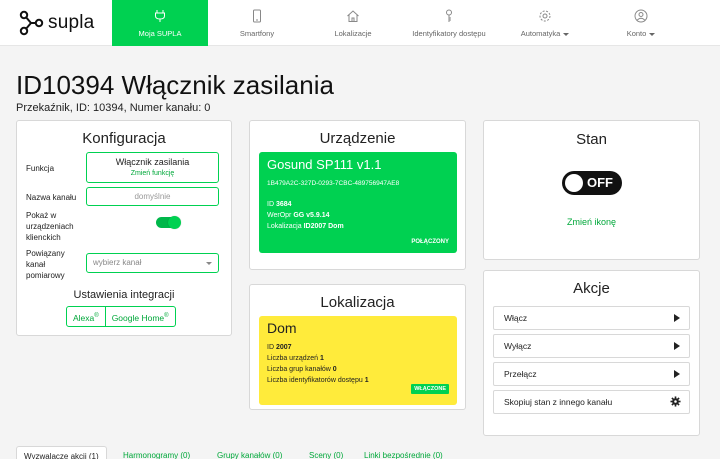  Describe the element at coordinates (160, 16) in the screenshot. I see `plug-icon` at that location.